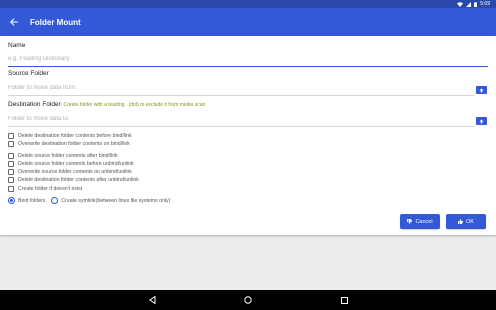 The image size is (496, 310). I want to click on radio-bind-folders, so click(11, 200).